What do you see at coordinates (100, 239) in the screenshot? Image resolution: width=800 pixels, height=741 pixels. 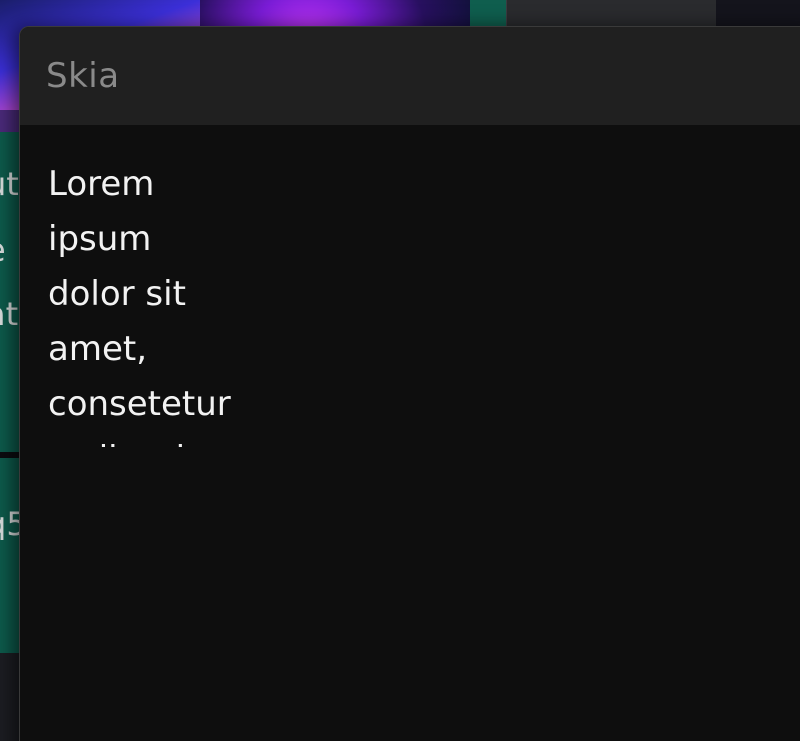 I see `text-line: ipsum` at bounding box center [100, 239].